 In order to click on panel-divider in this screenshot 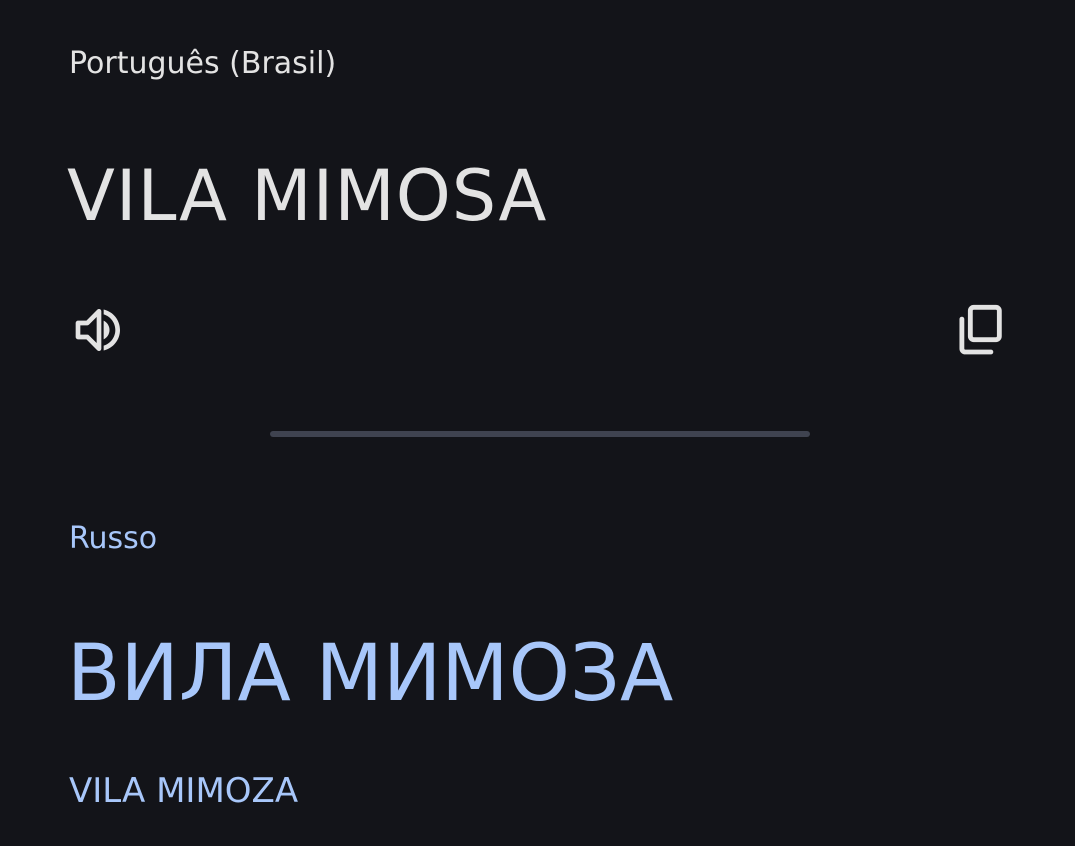, I will do `click(540, 434)`.